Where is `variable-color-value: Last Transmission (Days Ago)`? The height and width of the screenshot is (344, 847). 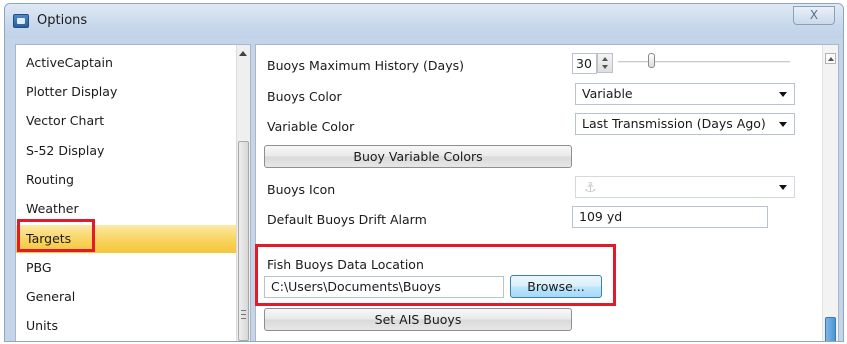
variable-color-value: Last Transmission (Days Ago) is located at coordinates (674, 123).